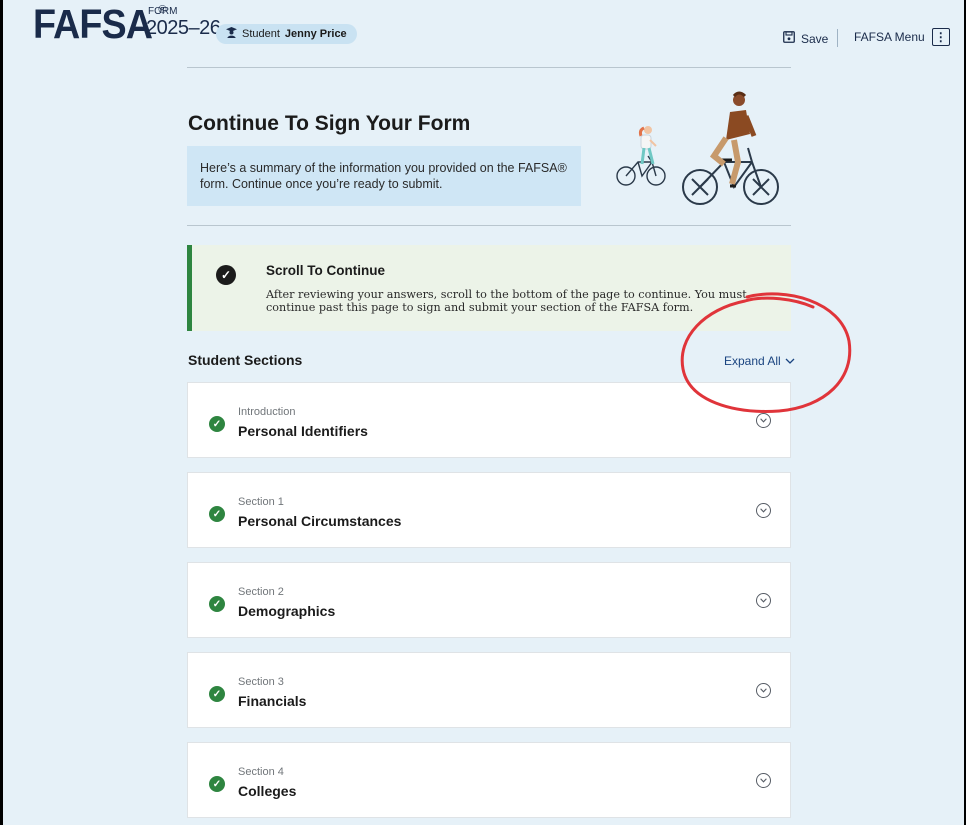 The image size is (966, 825). I want to click on header-divider, so click(837, 38).